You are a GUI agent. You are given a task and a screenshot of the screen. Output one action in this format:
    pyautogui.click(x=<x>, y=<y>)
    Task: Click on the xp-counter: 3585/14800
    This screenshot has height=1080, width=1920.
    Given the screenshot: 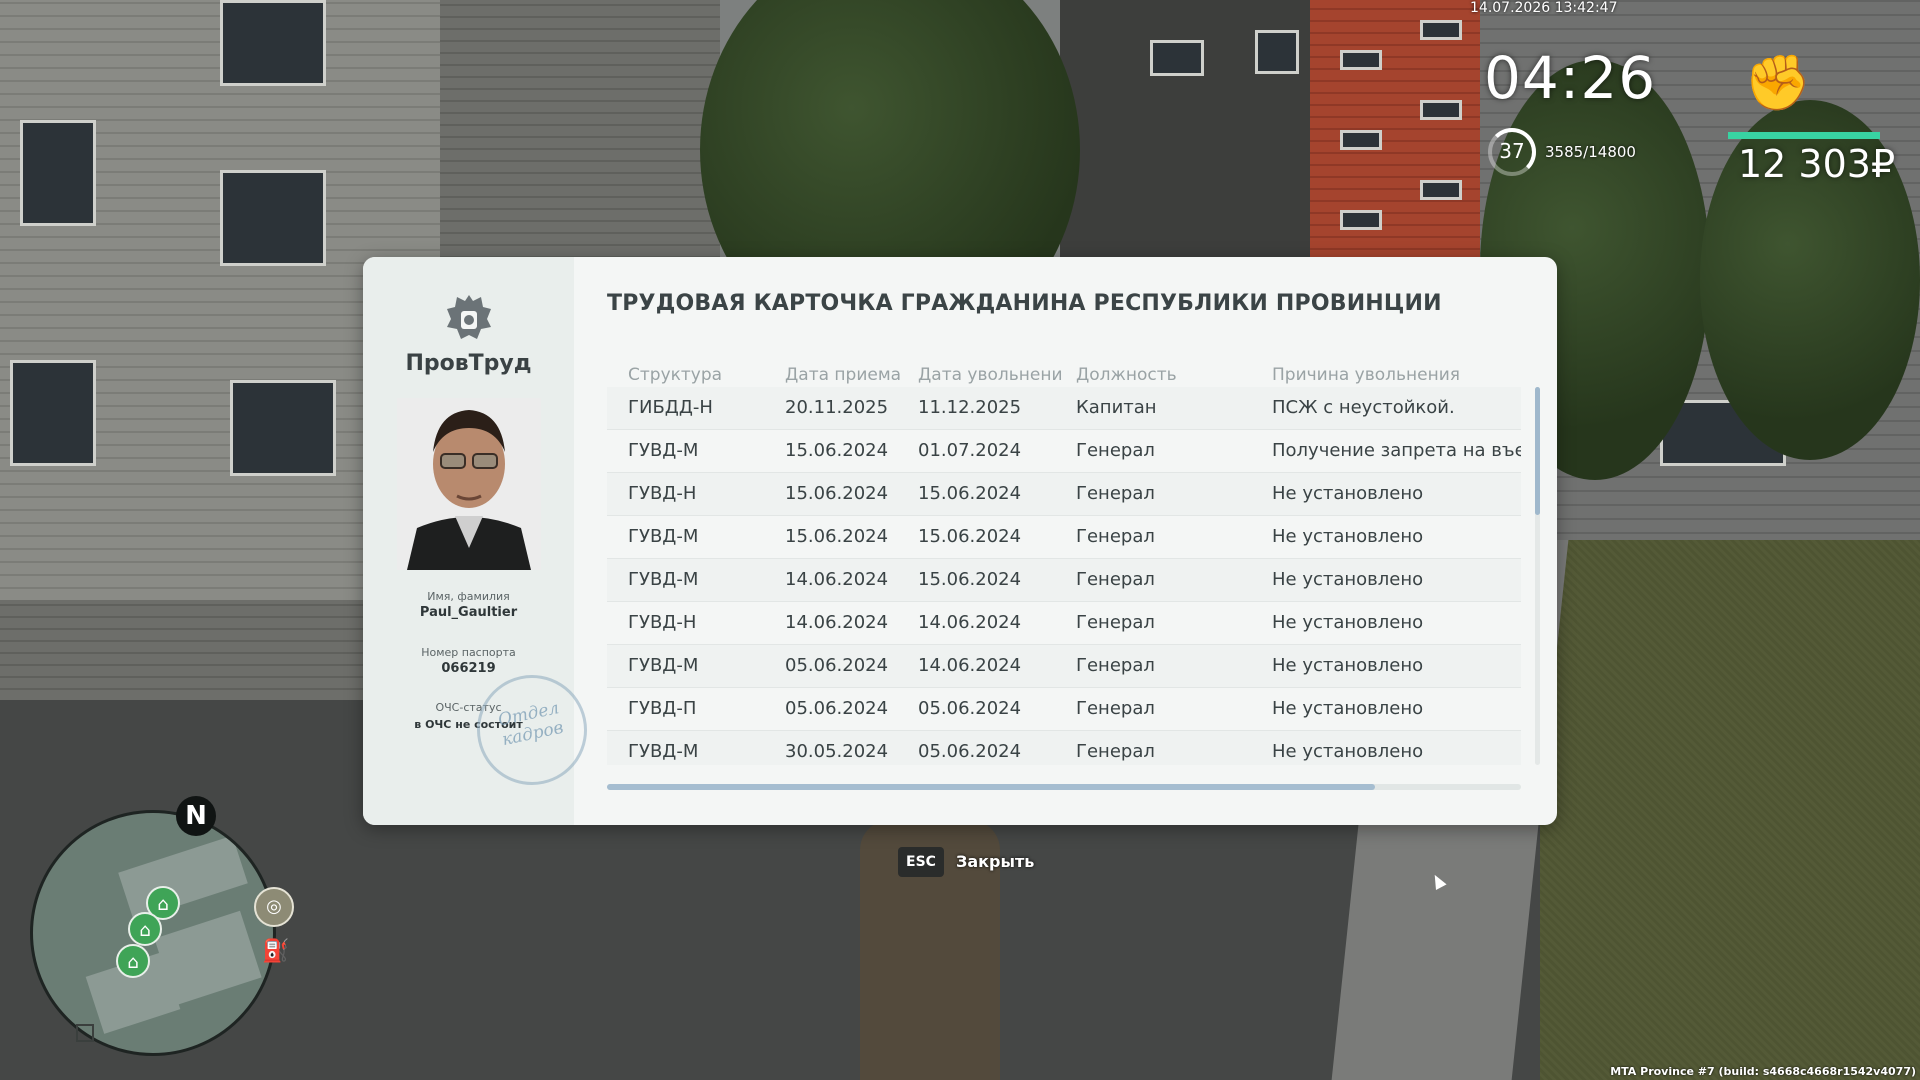 What is the action you would take?
    pyautogui.click(x=1590, y=152)
    